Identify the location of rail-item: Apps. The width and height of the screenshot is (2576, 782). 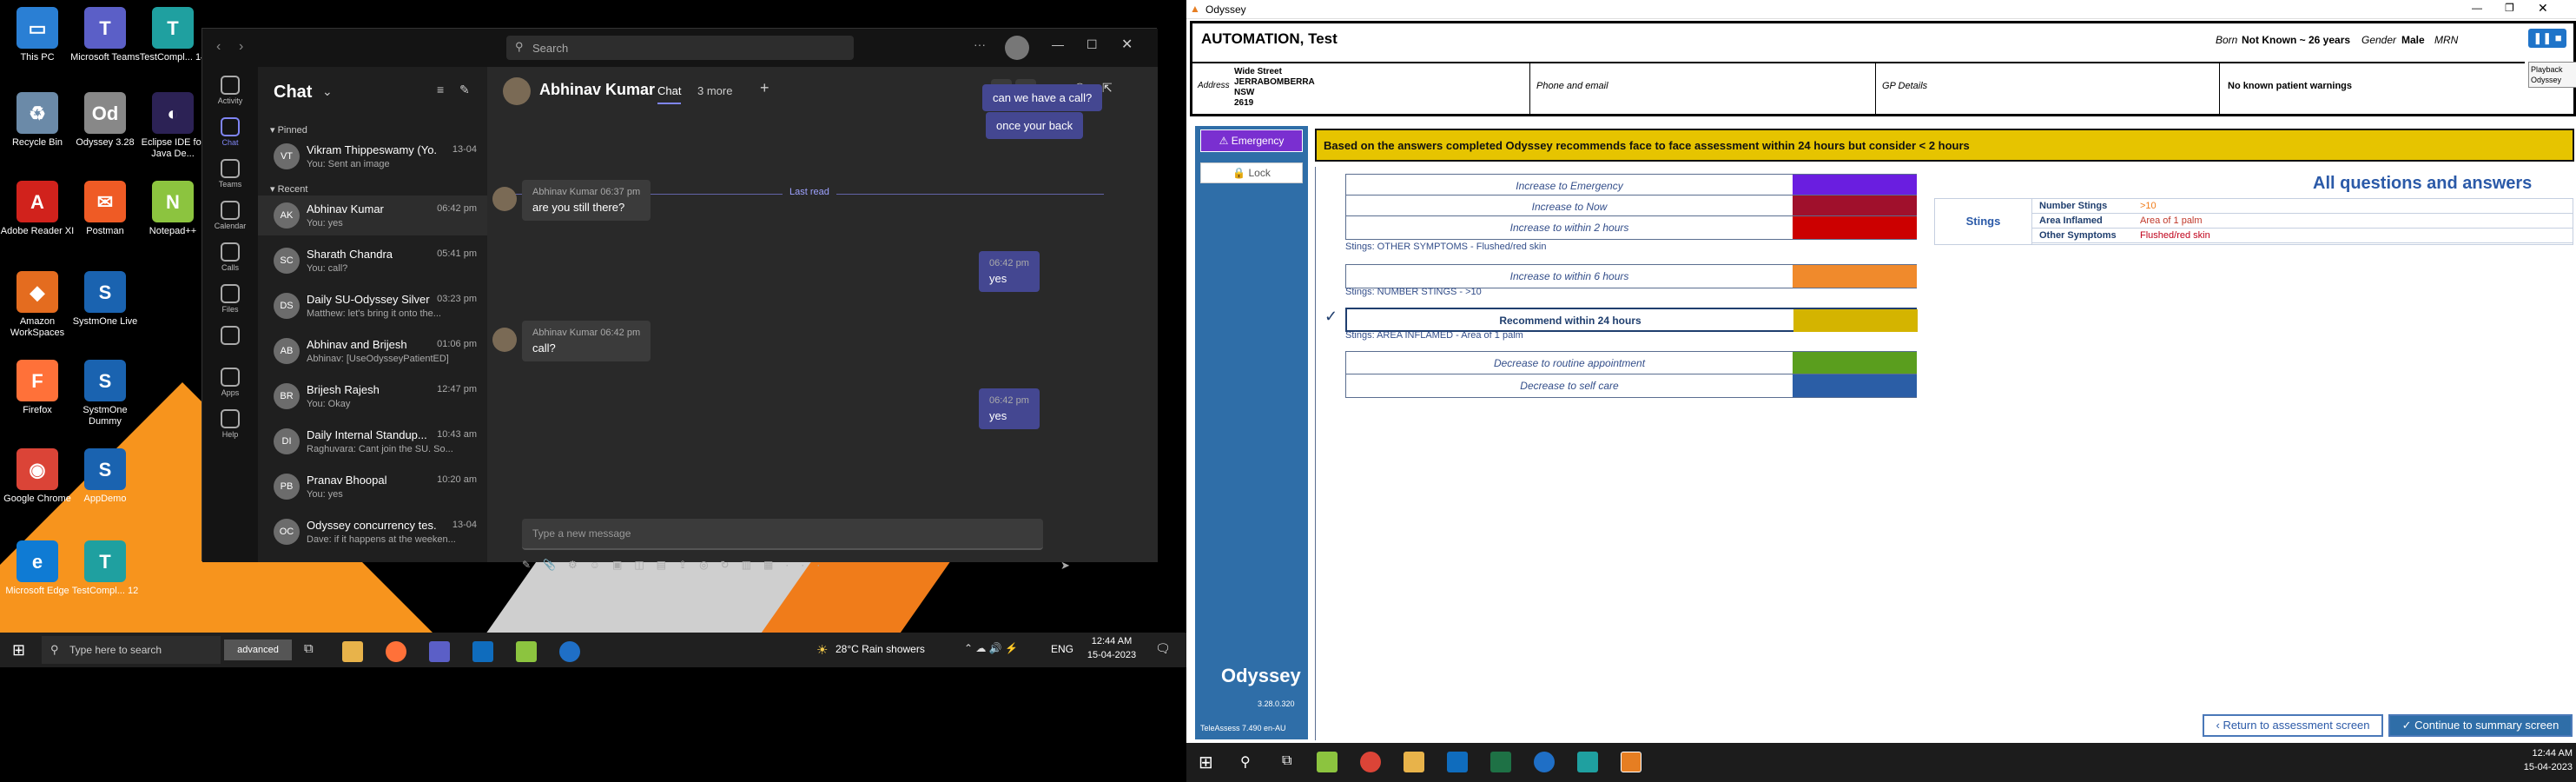
(230, 383).